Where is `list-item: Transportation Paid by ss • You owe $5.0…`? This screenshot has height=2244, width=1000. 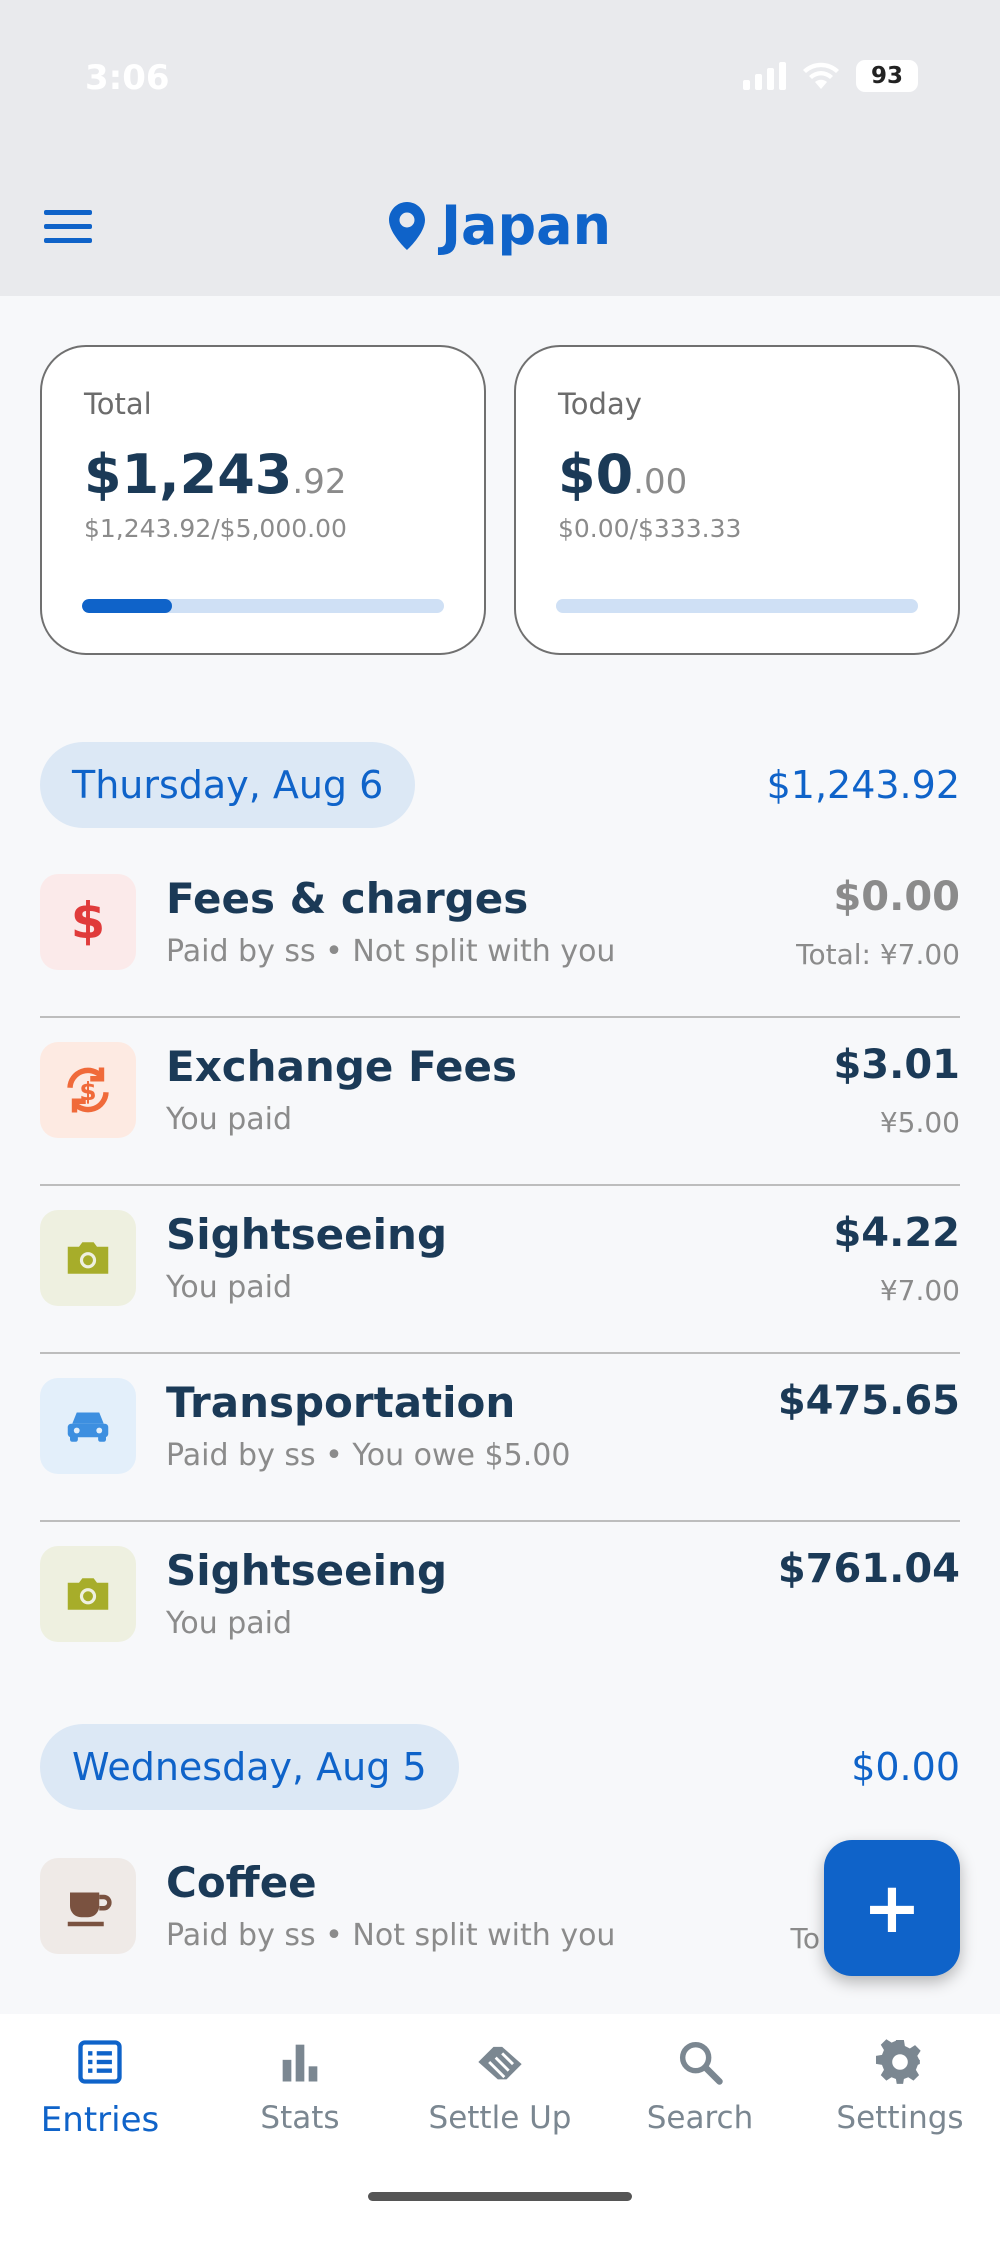 list-item: Transportation Paid by ss • You owe $5.0… is located at coordinates (500, 1438).